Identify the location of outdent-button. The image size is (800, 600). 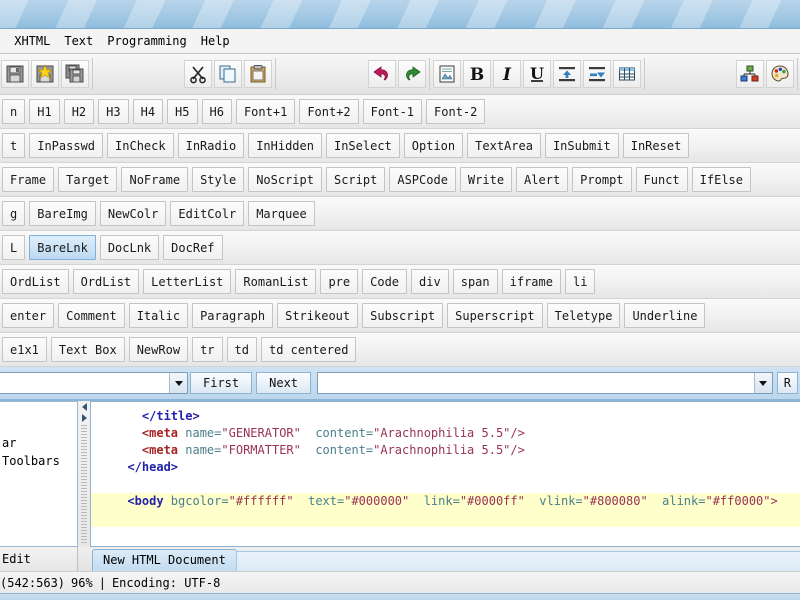
(596, 74).